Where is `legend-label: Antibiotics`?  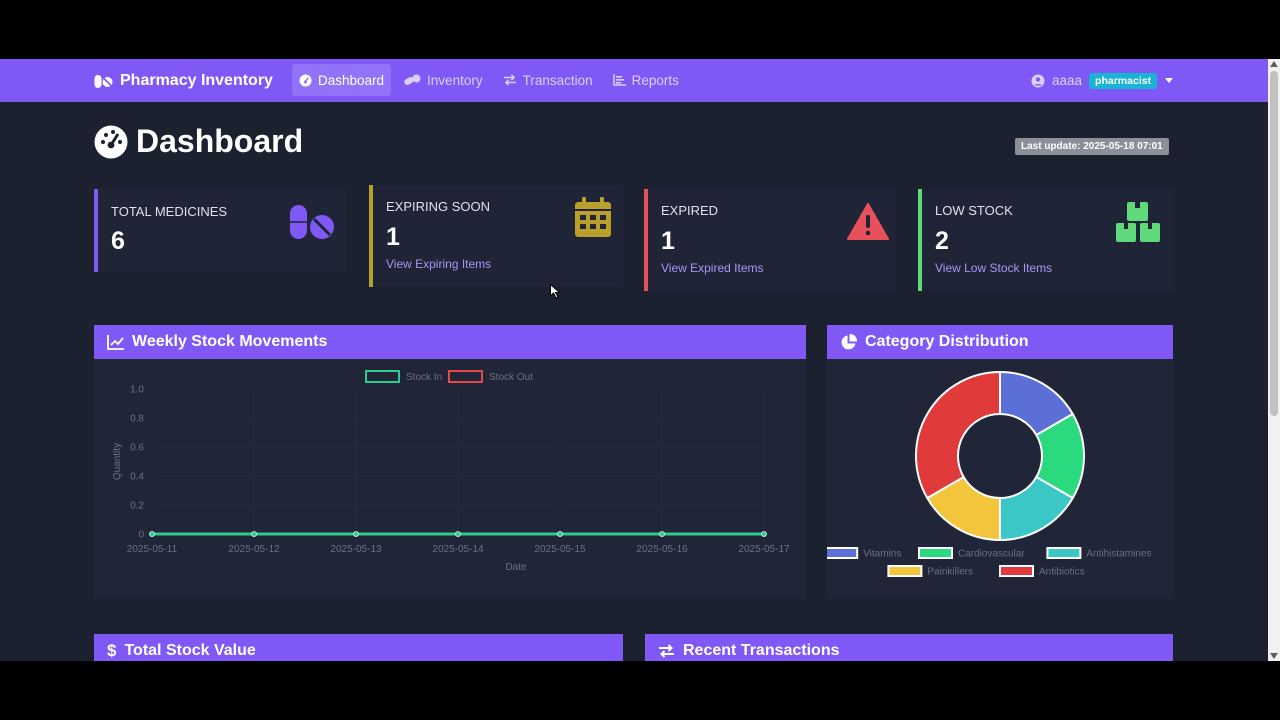 legend-label: Antibiotics is located at coordinates (1062, 572).